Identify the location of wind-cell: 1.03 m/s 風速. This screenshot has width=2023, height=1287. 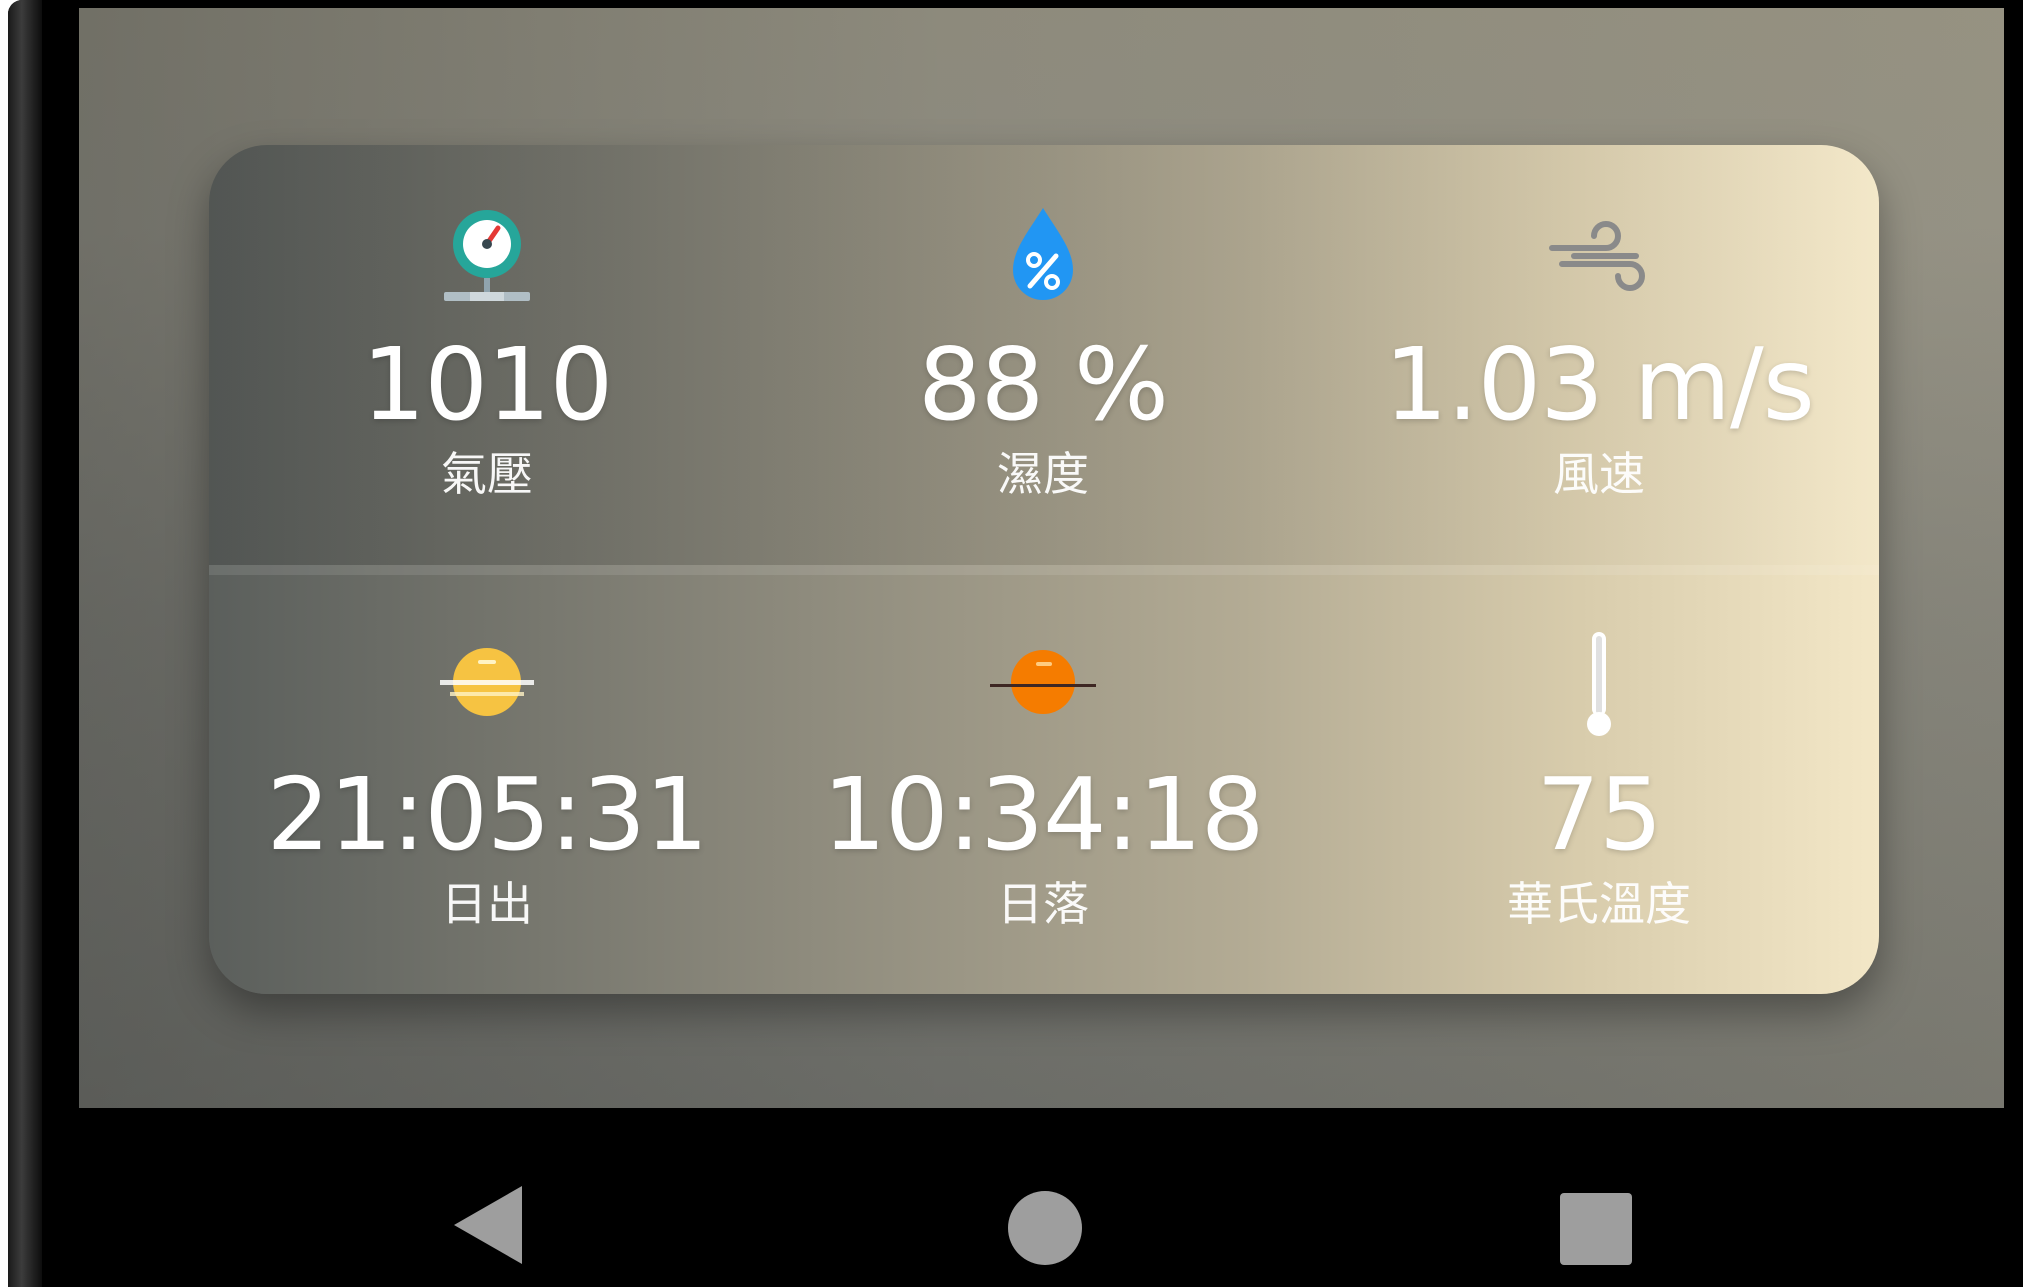
(1599, 355).